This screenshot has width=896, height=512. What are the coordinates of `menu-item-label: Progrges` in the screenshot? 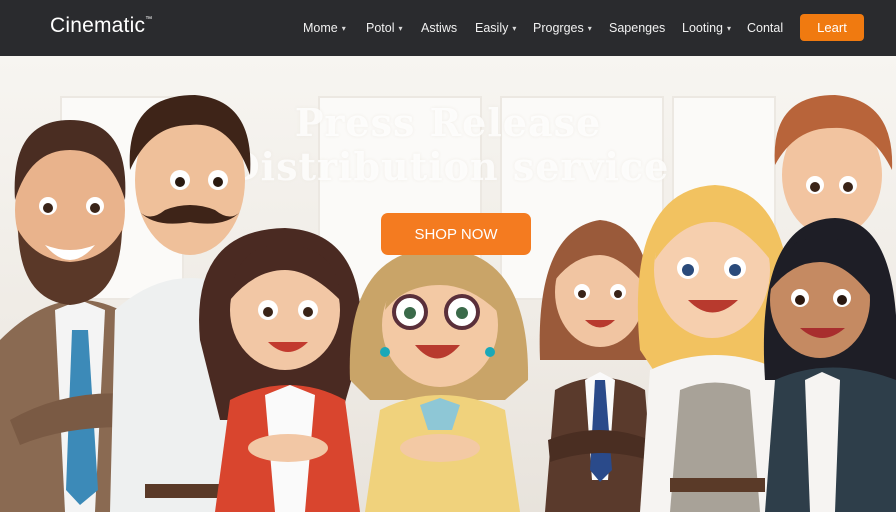 It's located at (558, 28).